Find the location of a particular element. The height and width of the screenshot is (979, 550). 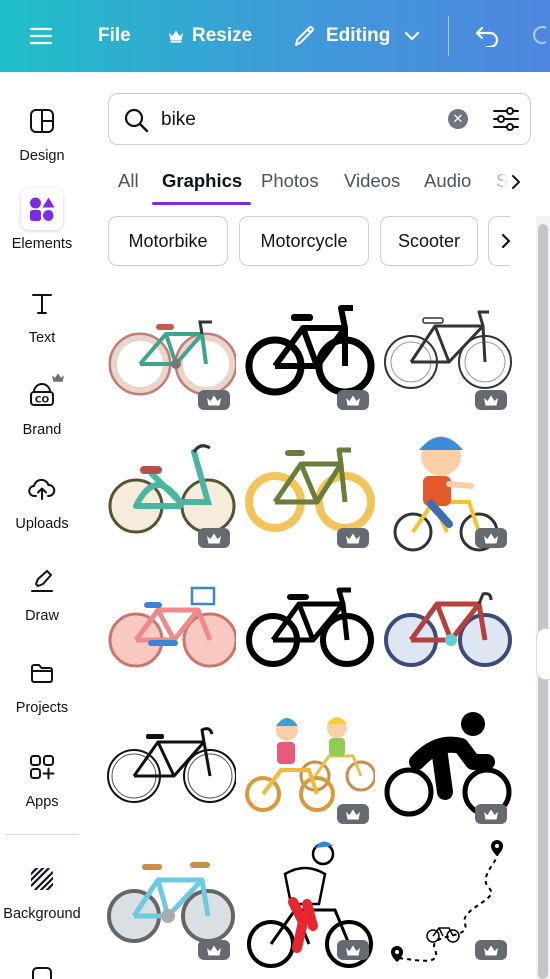

sidebar-item-text: Text is located at coordinates (42, 314).